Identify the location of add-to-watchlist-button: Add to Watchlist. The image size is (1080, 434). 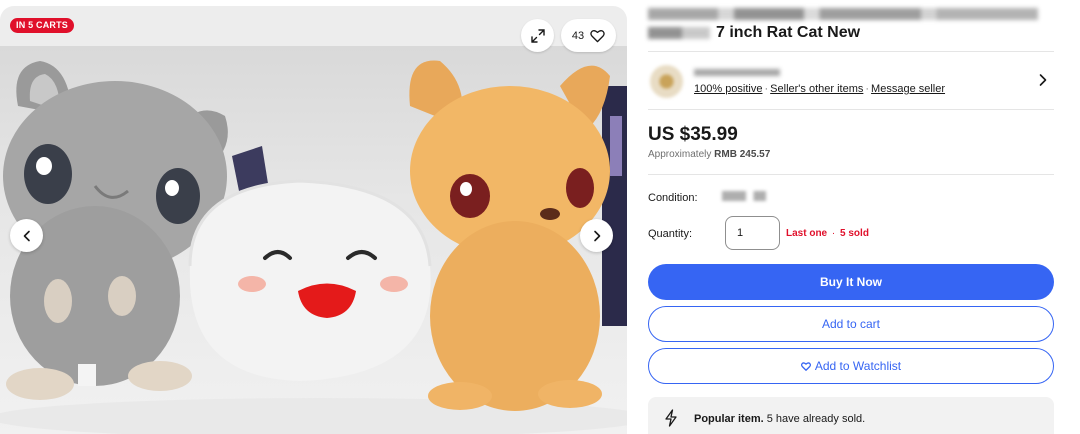
(851, 366).